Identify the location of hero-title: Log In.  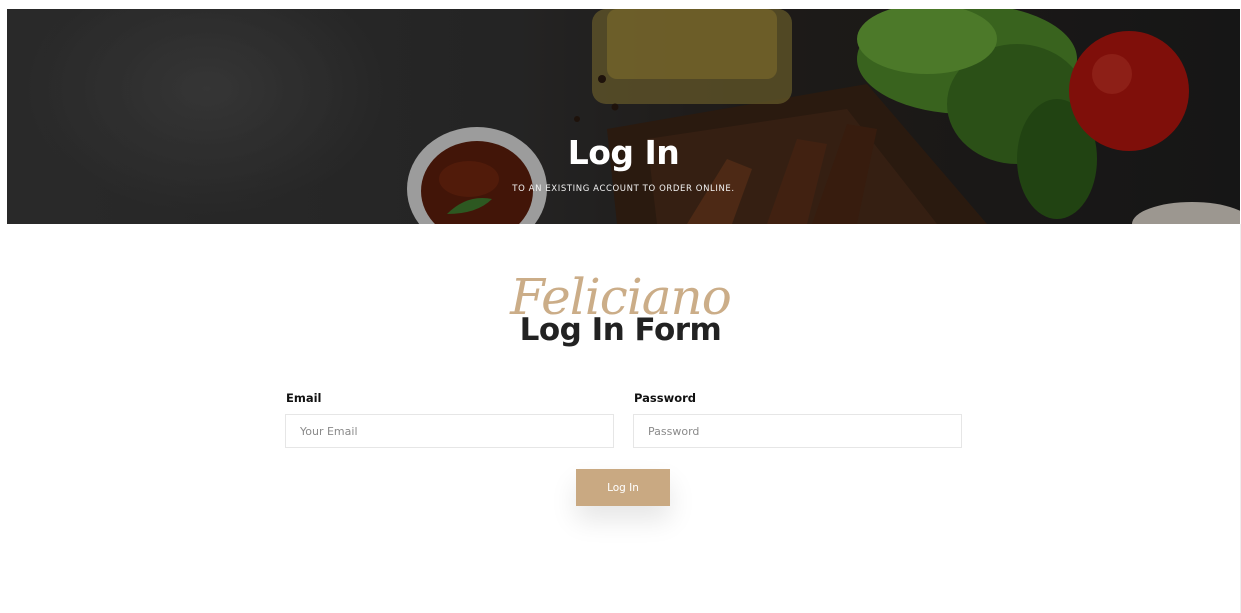
(623, 152).